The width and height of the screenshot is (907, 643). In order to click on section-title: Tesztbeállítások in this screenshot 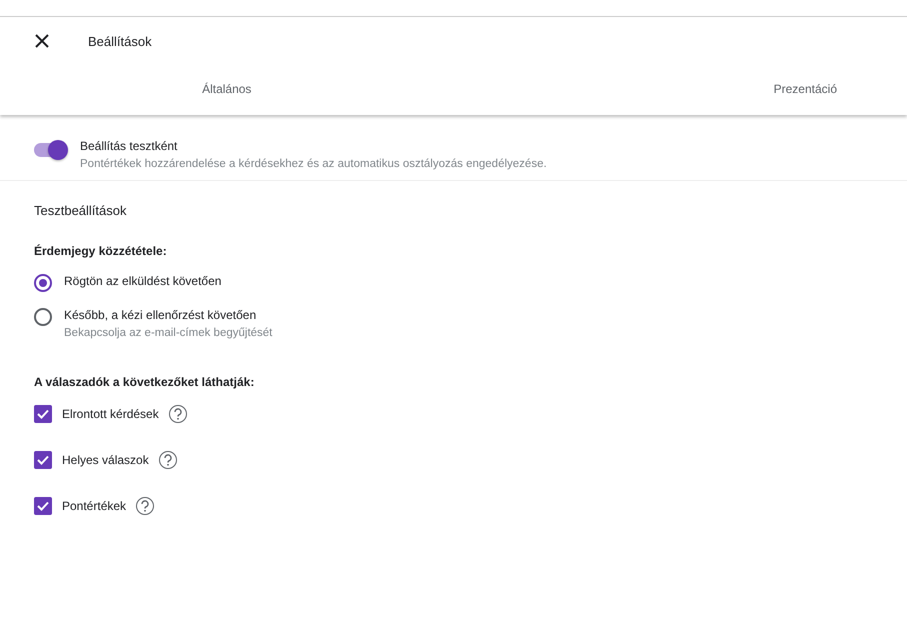, I will do `click(81, 210)`.